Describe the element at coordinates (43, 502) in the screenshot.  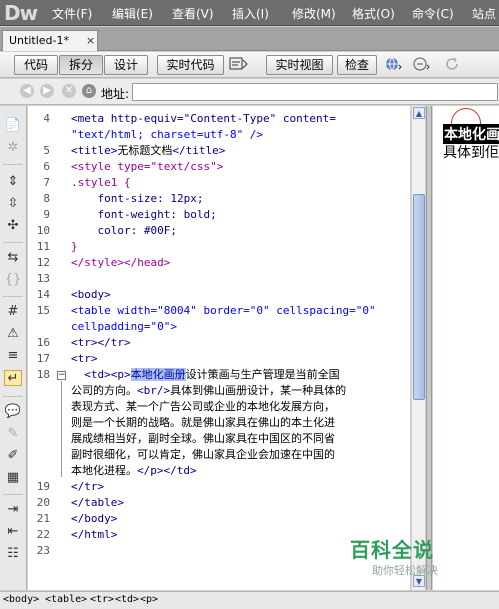
I see `line-number: 20` at that location.